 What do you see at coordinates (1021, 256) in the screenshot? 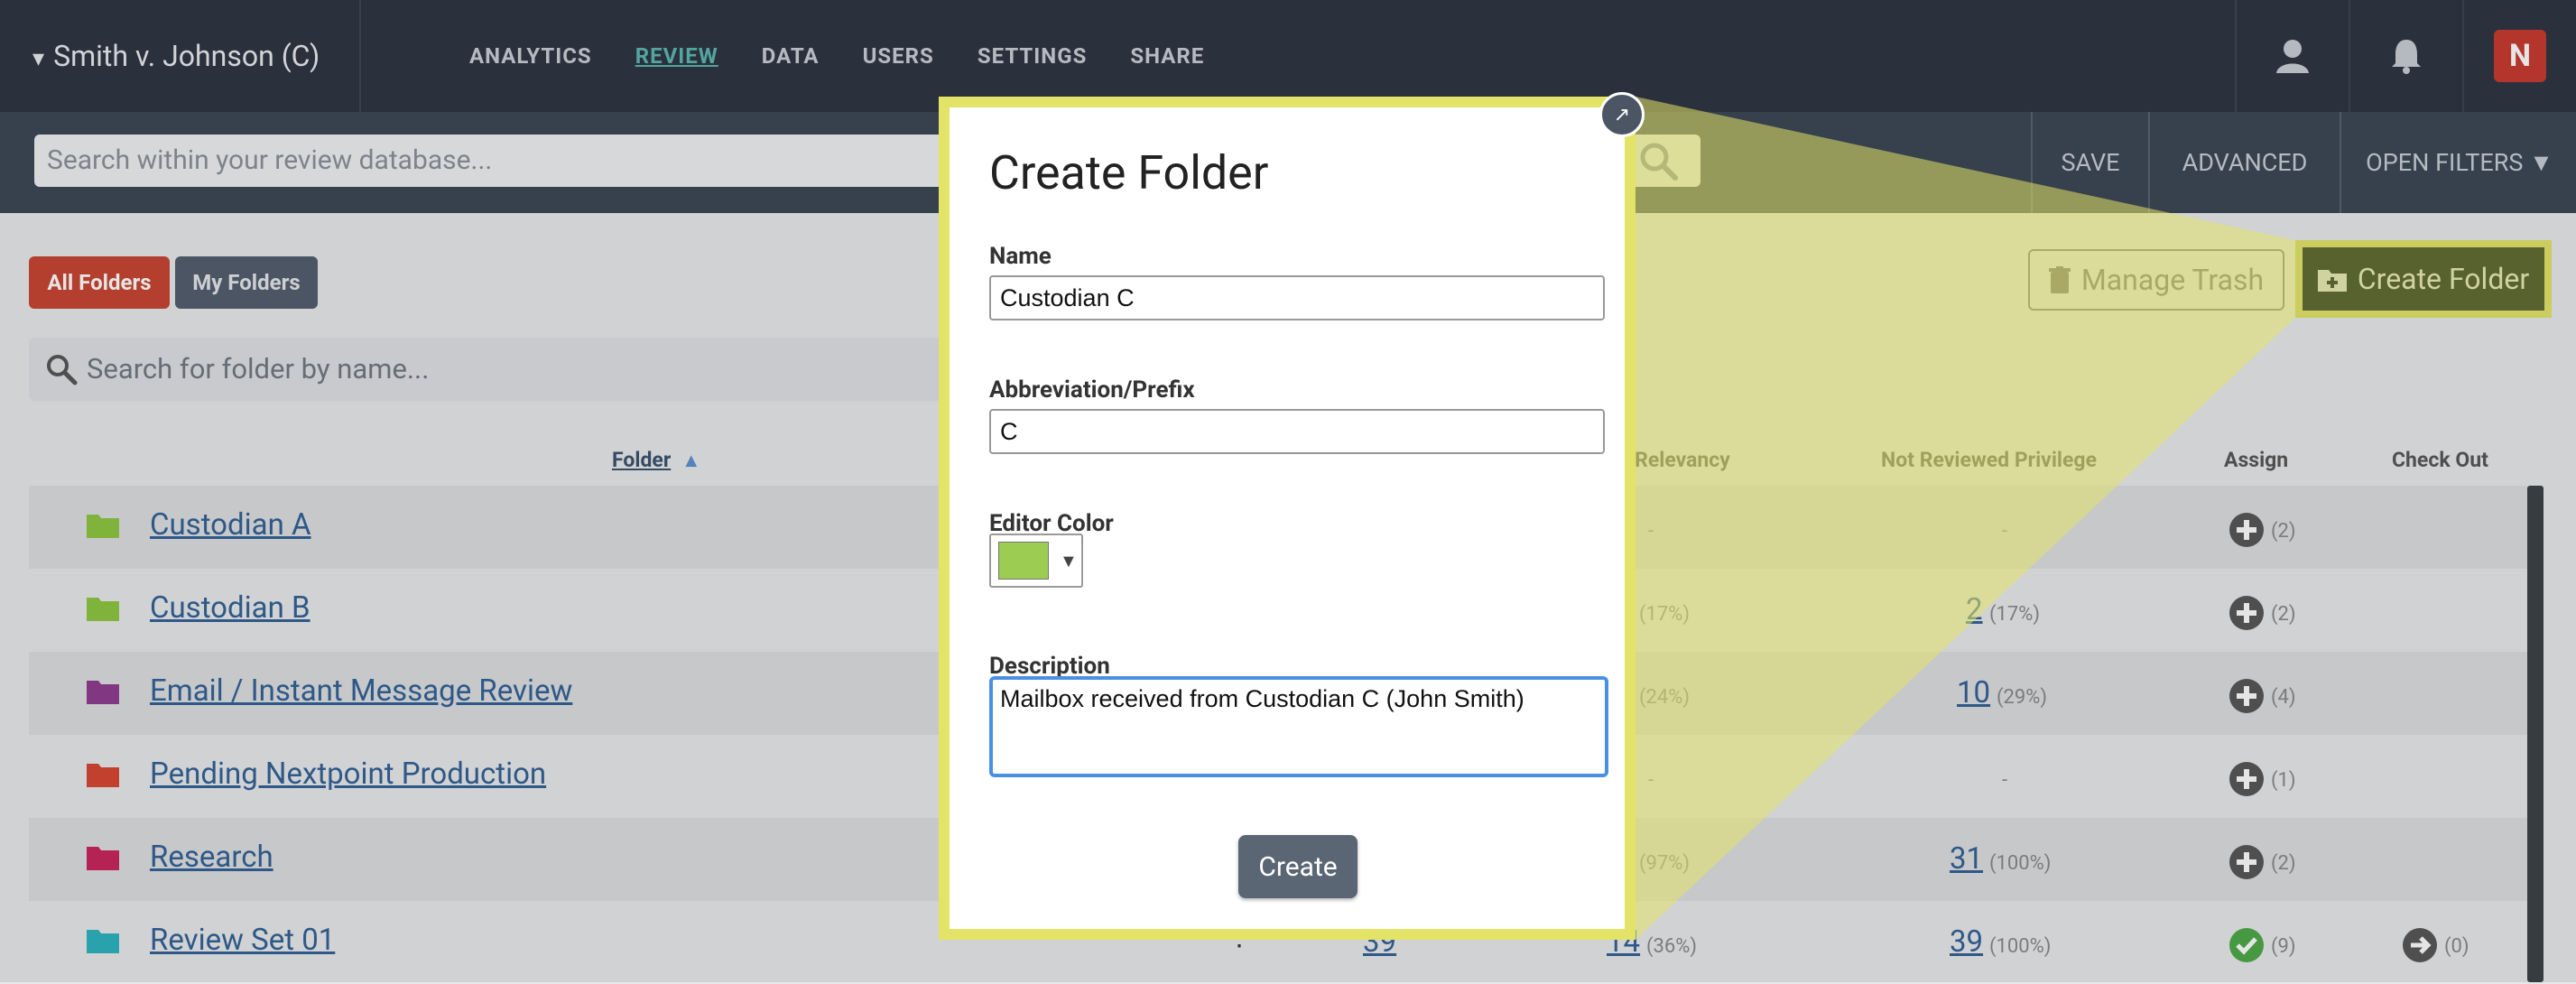
I see `name-label: Name` at bounding box center [1021, 256].